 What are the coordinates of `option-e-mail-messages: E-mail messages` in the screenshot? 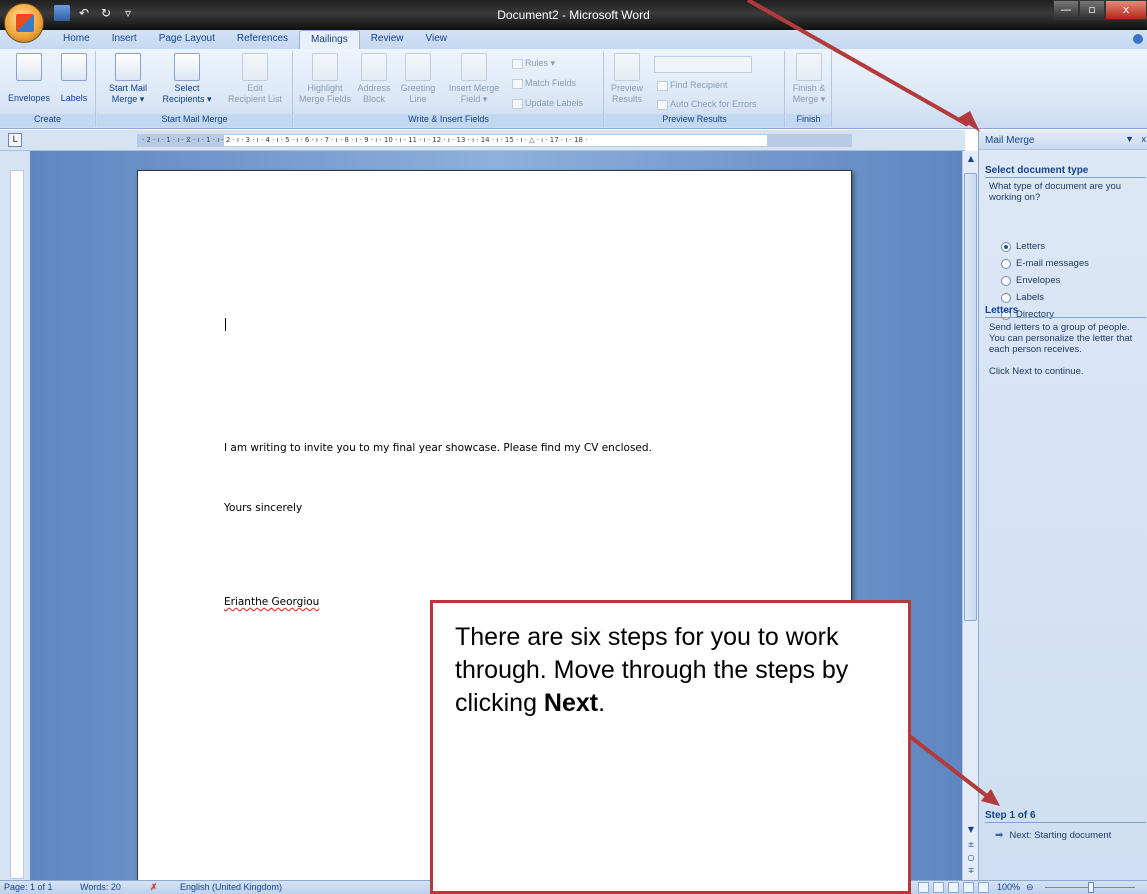 It's located at (1045, 263).